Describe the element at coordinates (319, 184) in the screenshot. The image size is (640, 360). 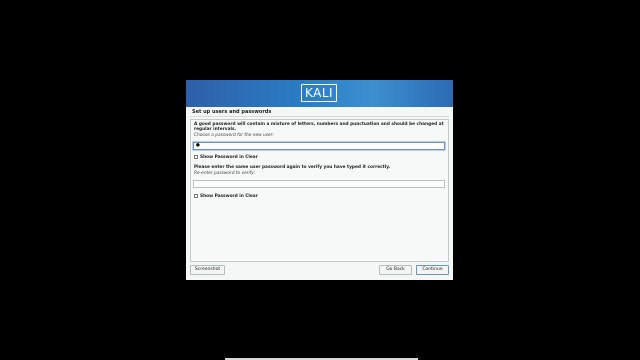
I see `reenter-password-input` at that location.